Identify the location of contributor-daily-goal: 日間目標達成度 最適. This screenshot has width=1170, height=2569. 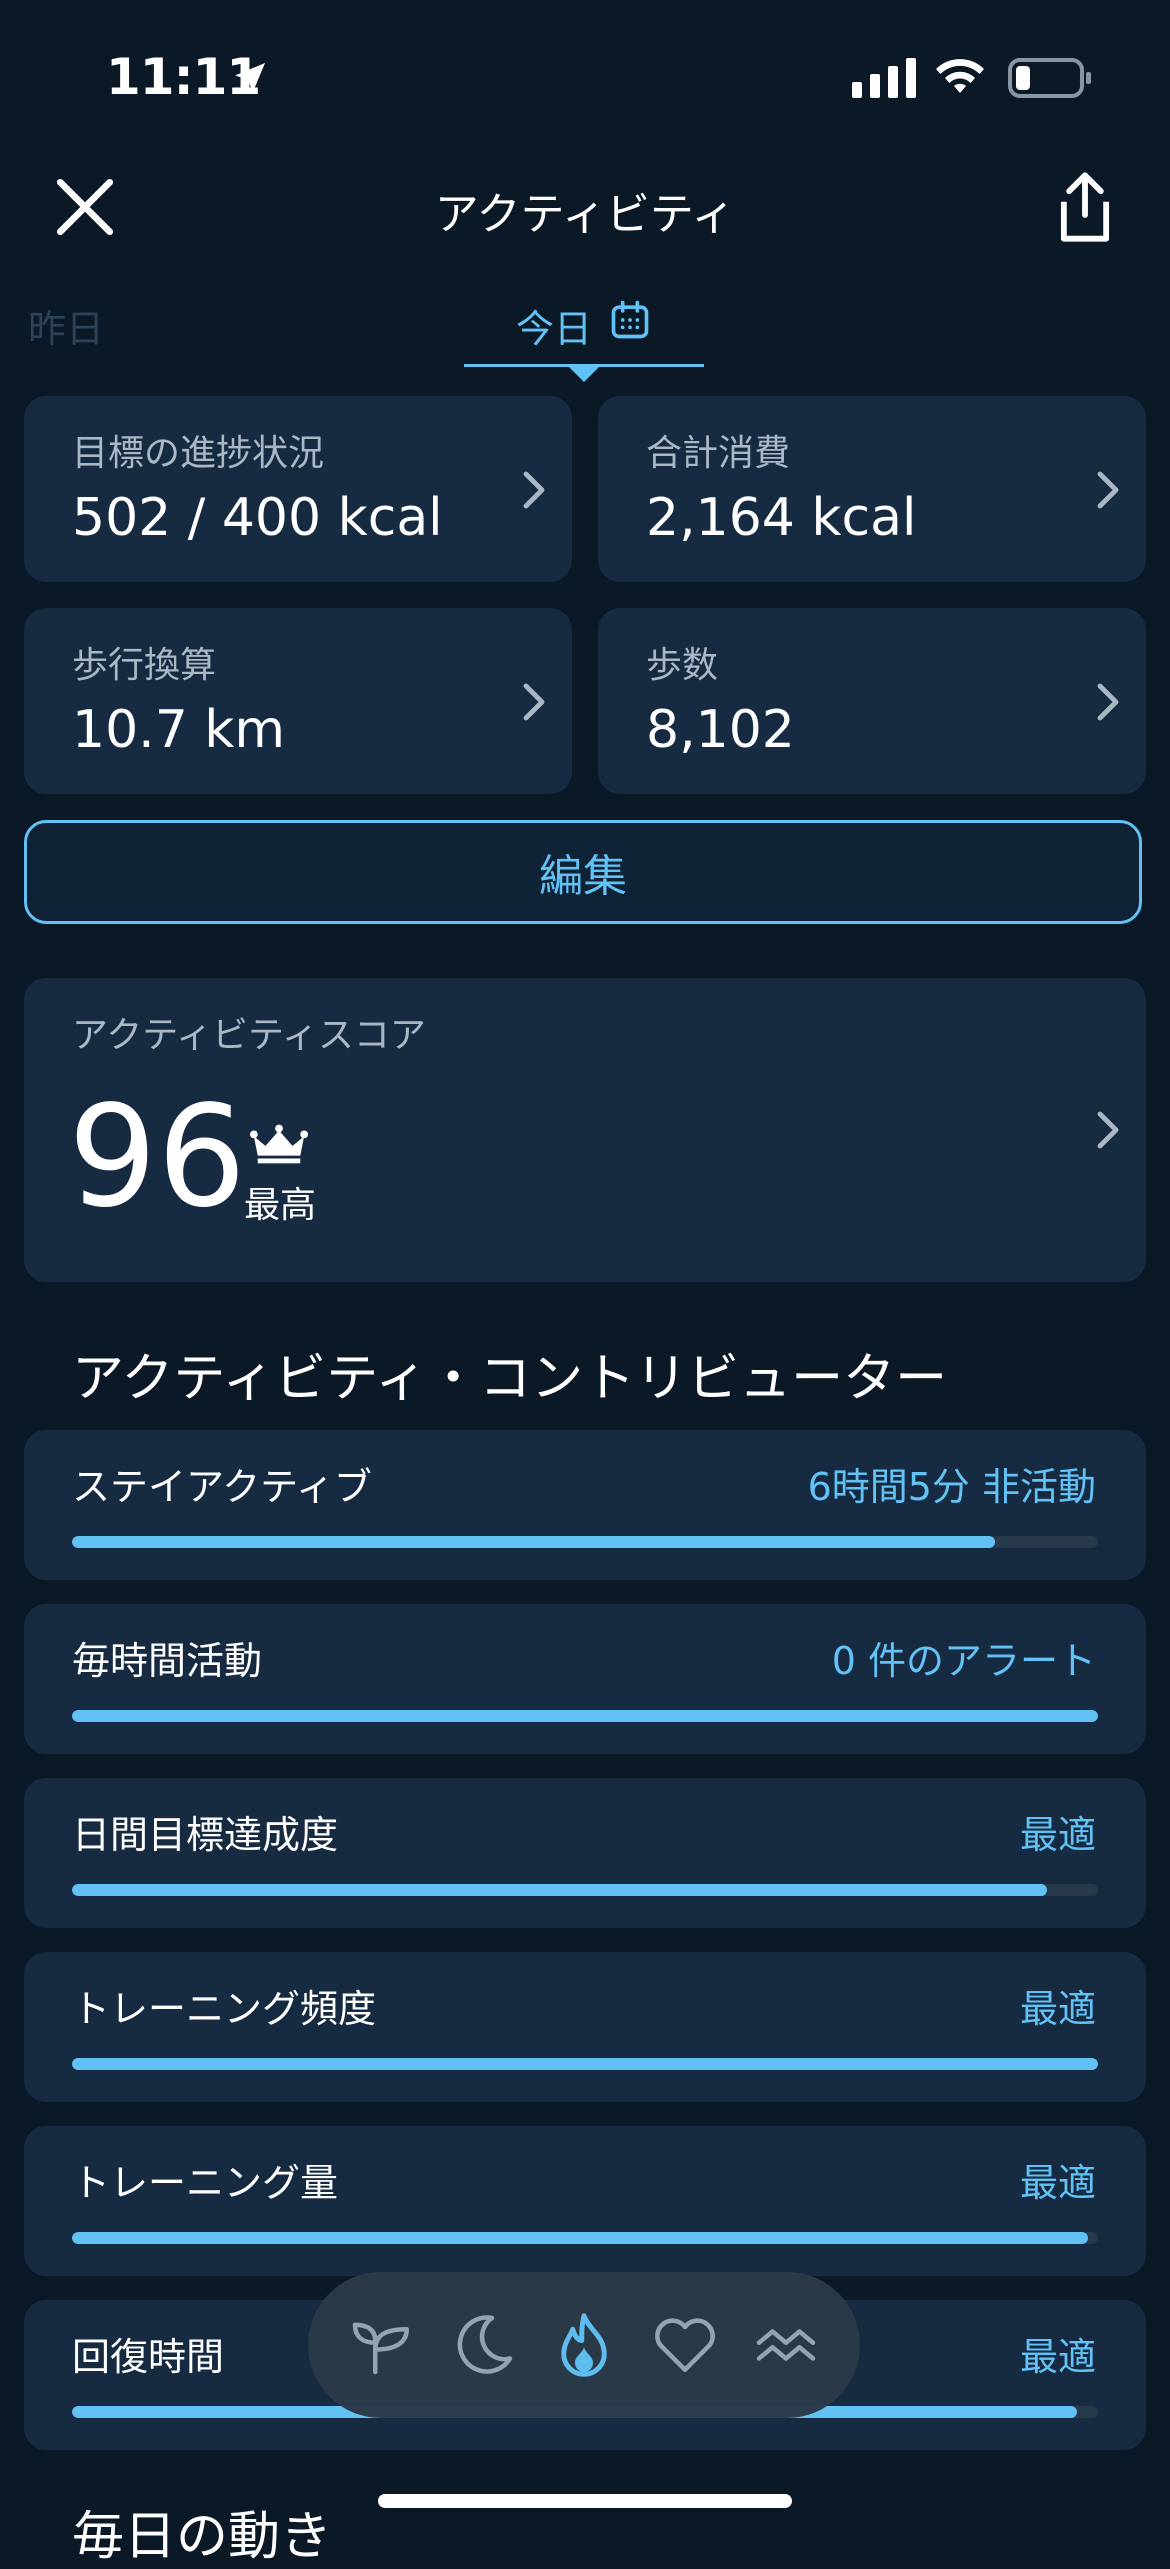
(585, 1853).